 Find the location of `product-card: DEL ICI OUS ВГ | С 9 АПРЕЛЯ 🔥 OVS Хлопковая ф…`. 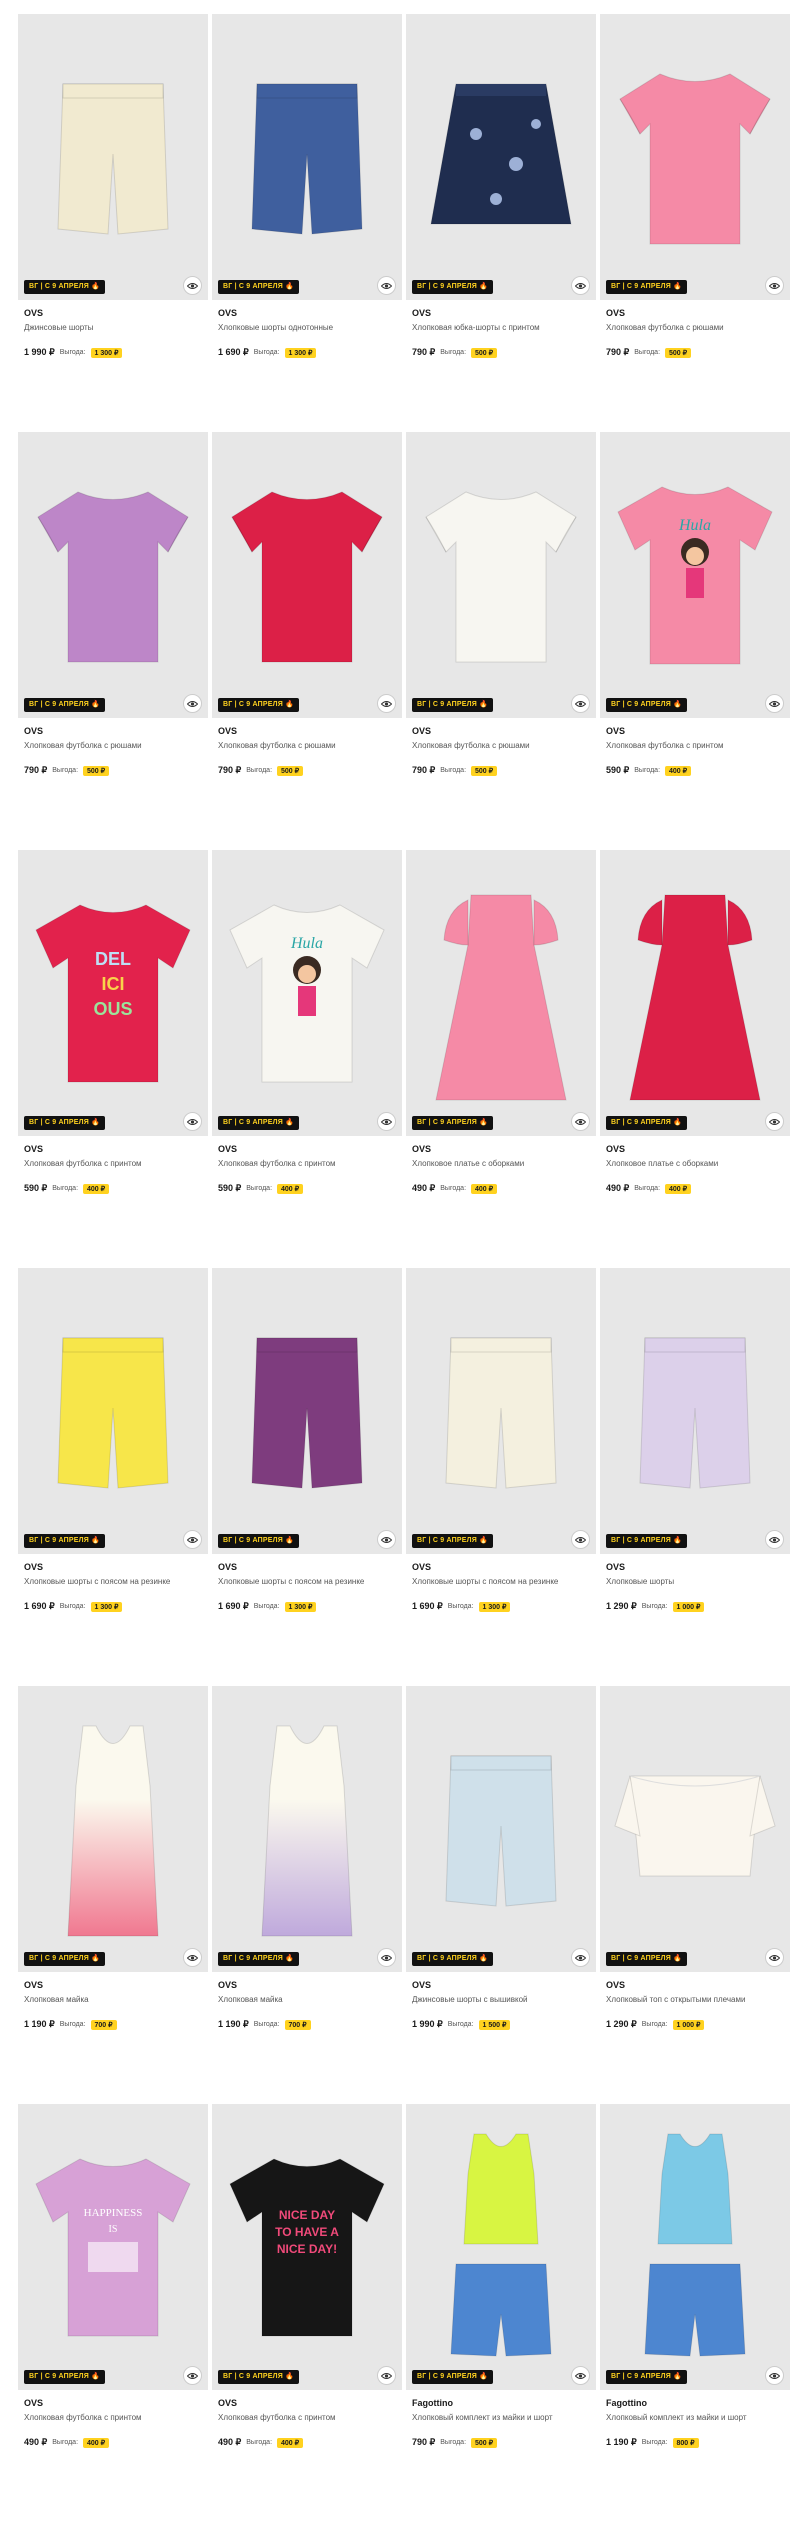

product-card: DEL ICI OUS ВГ | С 9 АПРЕЛЯ 🔥 OVS Хлопковая ф… is located at coordinates (113, 1059).